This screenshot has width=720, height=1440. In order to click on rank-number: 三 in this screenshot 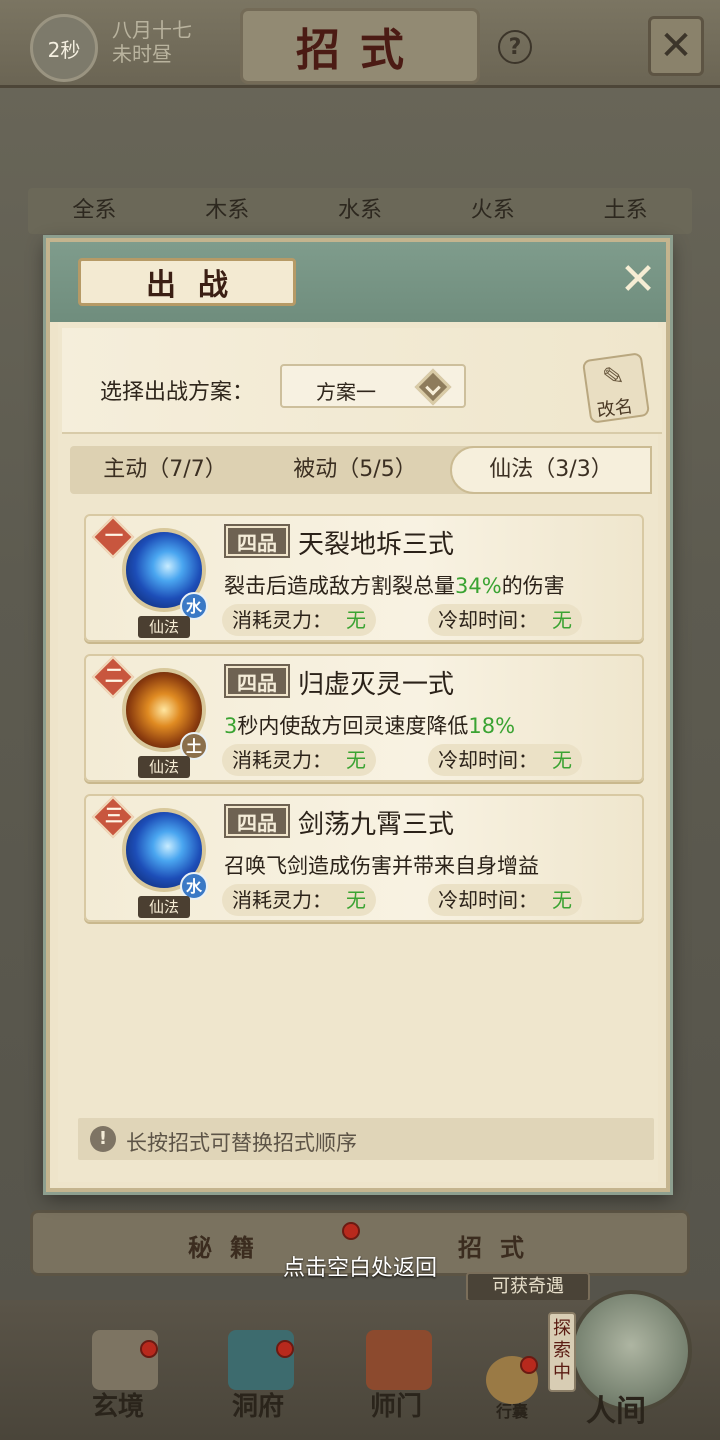, I will do `click(114, 816)`.